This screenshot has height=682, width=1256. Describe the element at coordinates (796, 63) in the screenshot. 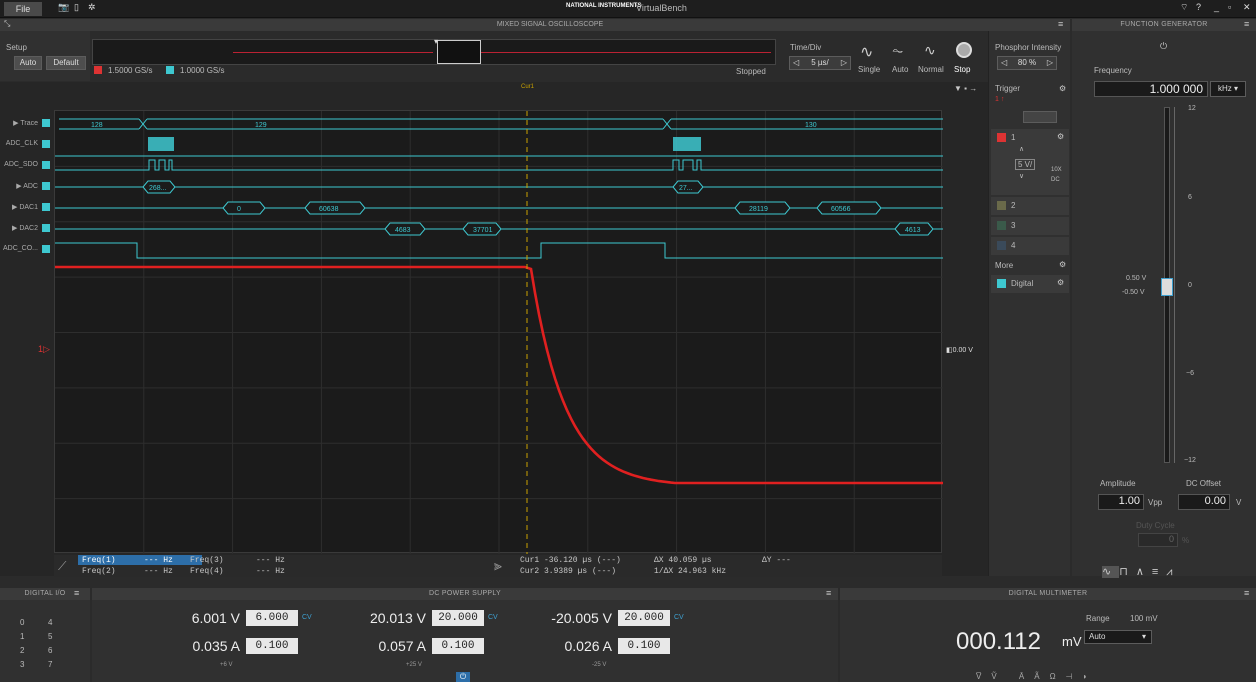

I see `decrease-arrow-icon: ◁` at that location.